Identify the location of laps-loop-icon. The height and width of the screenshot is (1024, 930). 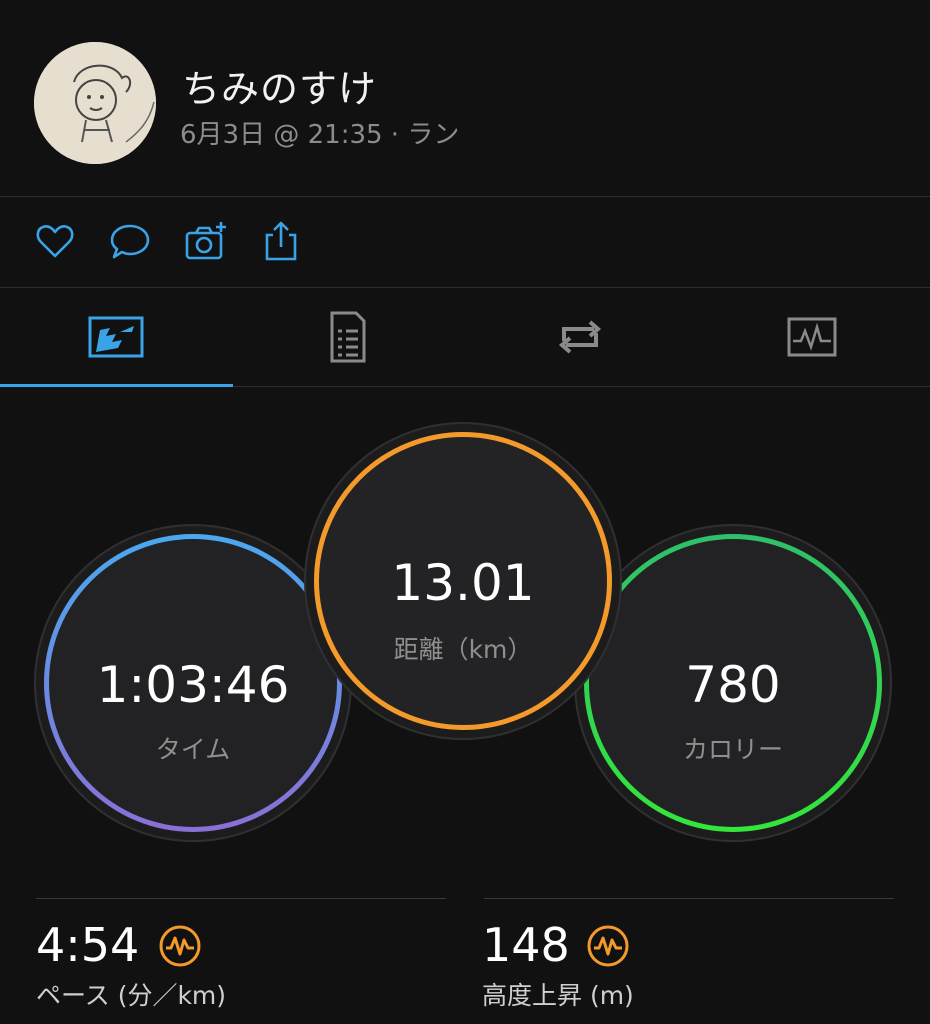
(580, 337).